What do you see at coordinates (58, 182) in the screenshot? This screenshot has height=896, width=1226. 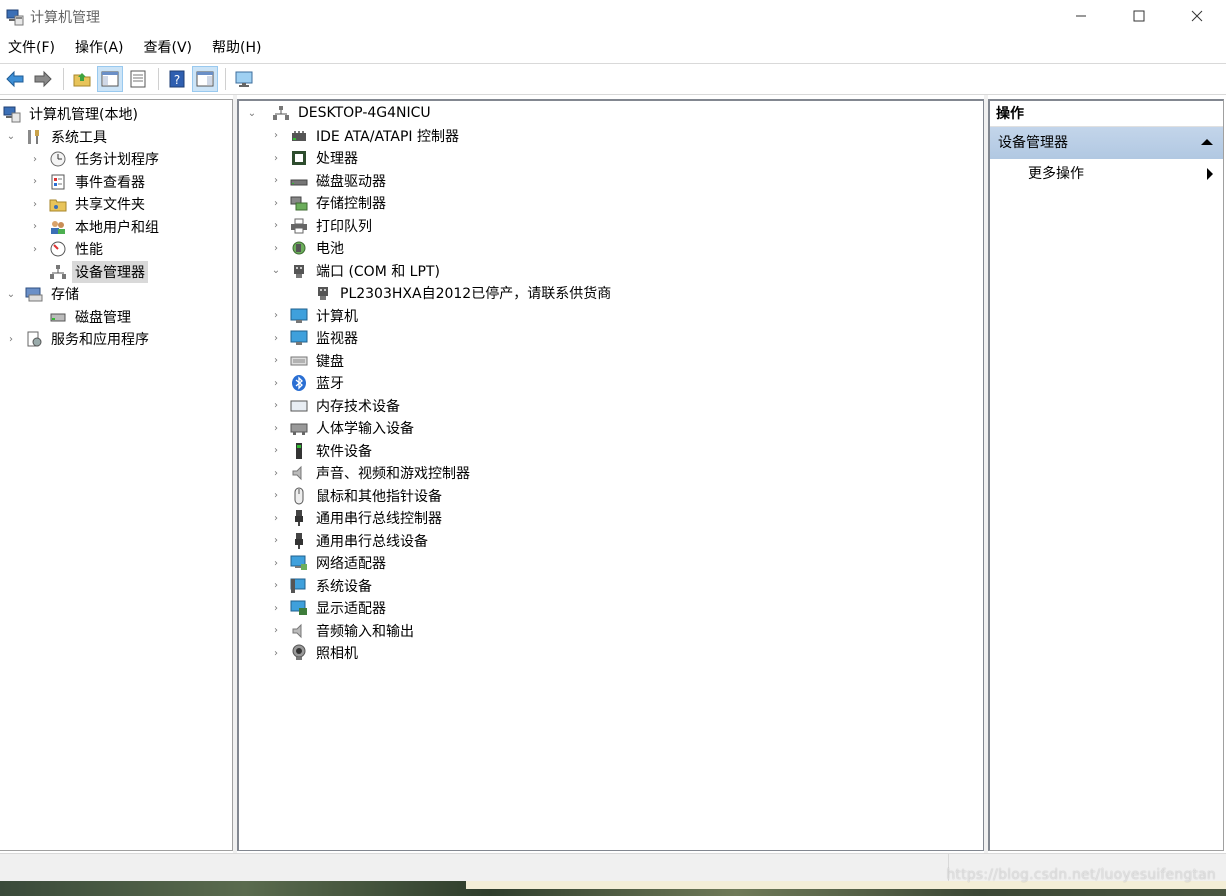 I see `event-viewer-icon` at bounding box center [58, 182].